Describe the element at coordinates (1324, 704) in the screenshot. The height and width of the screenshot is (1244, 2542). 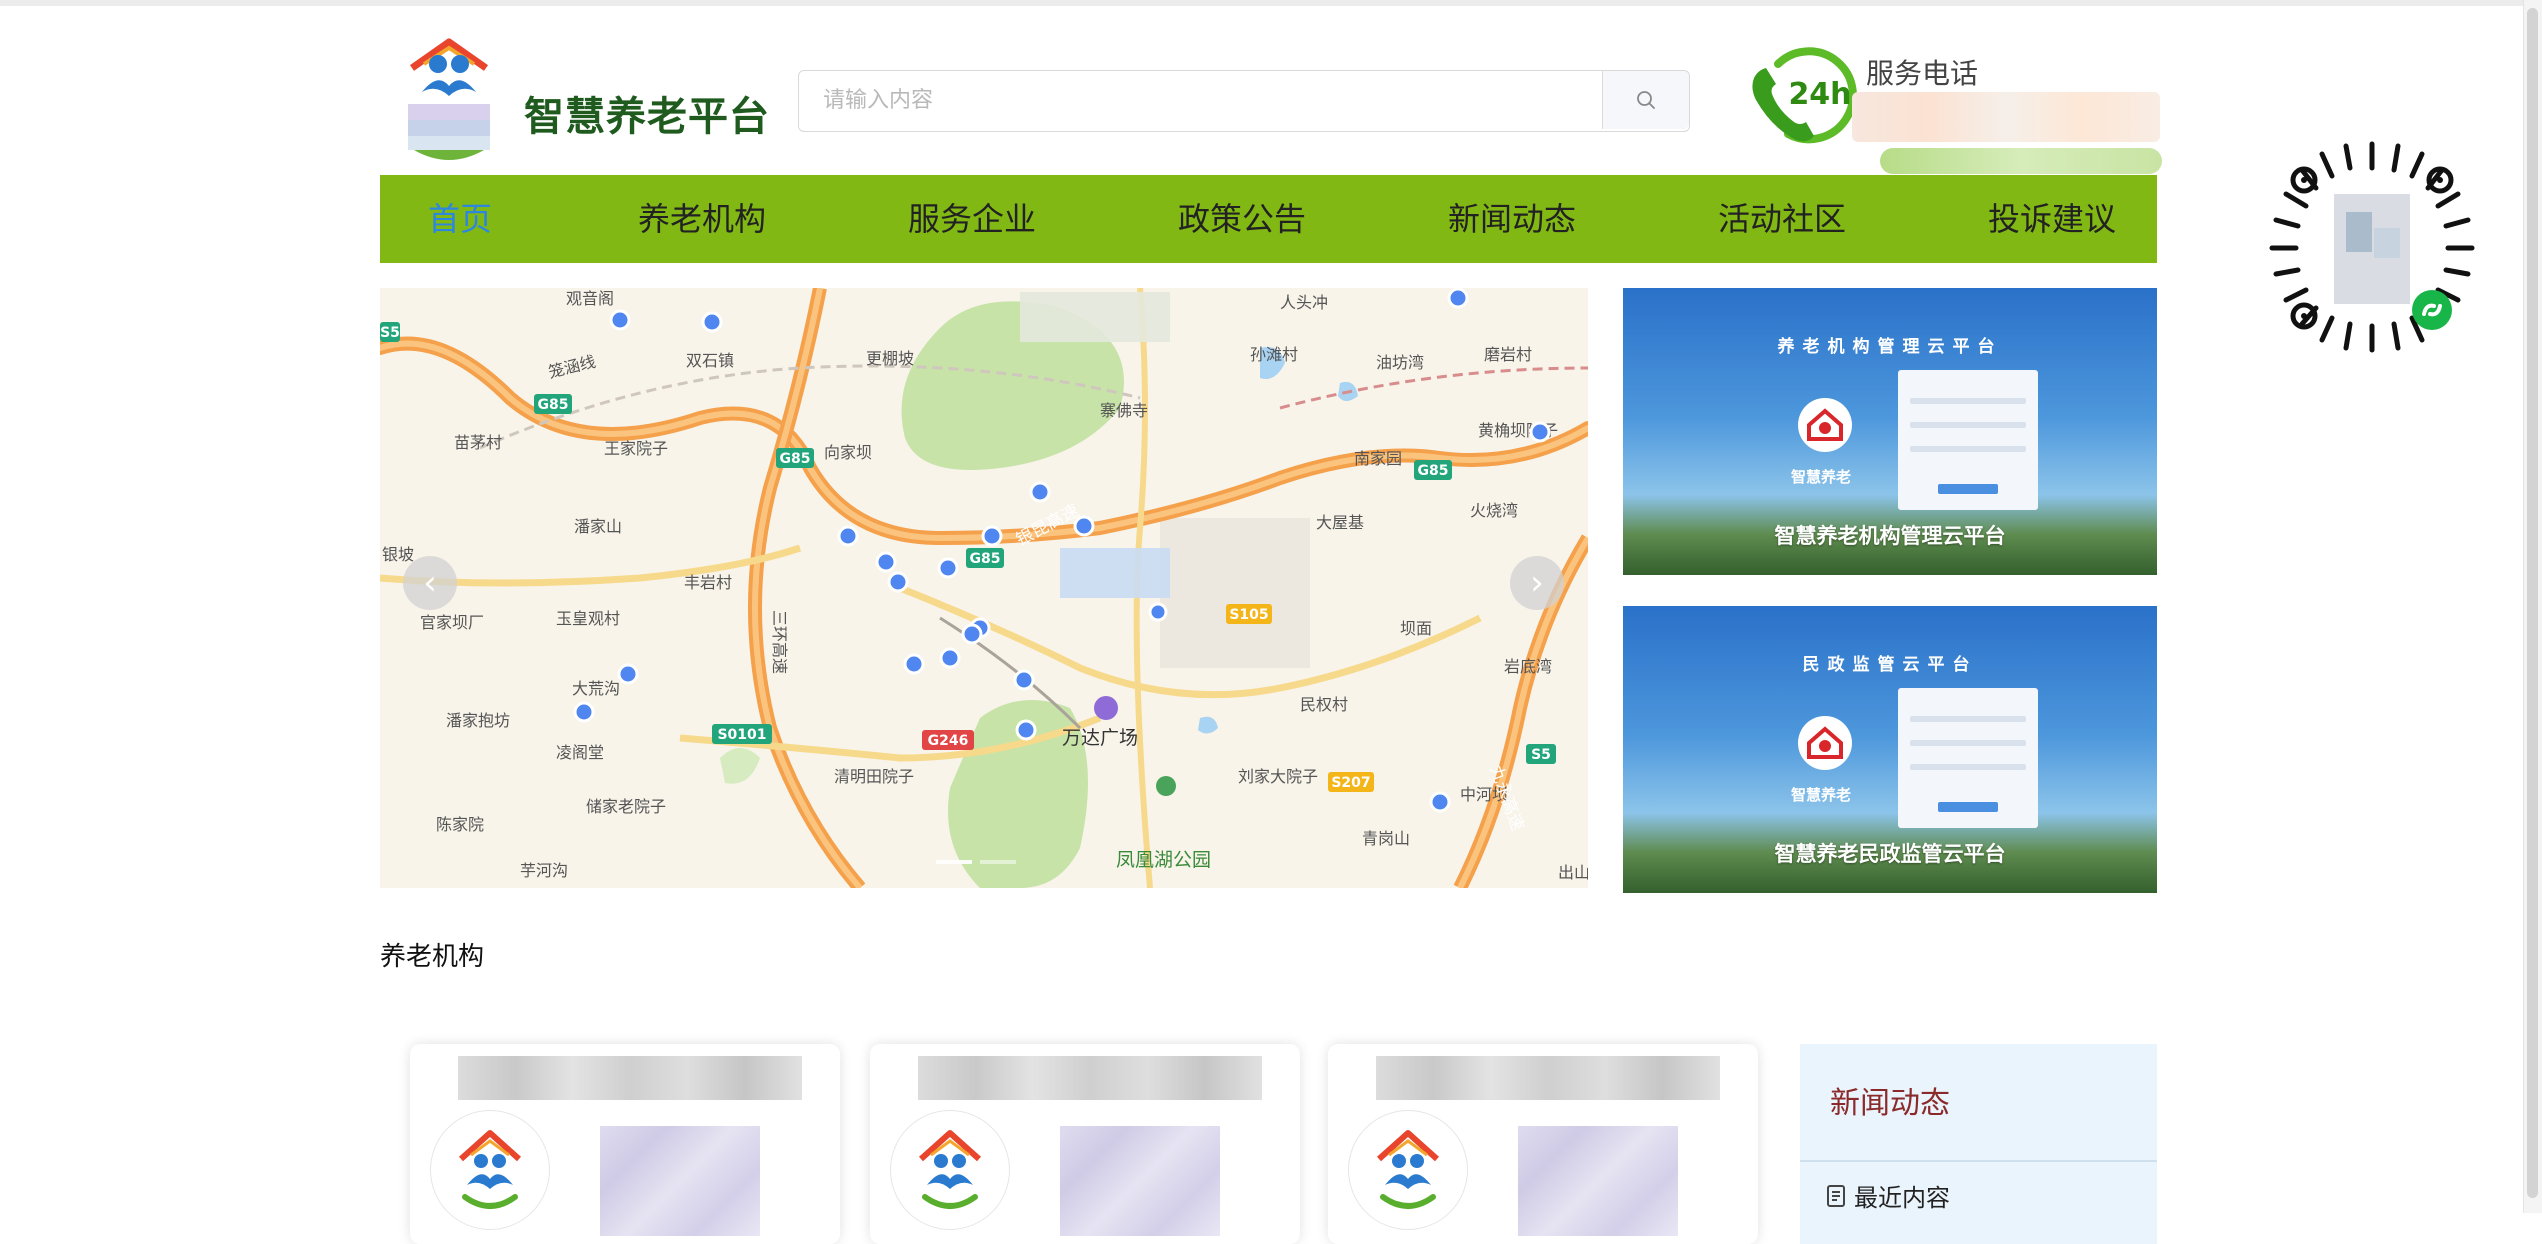
I see `map-label: 民权村` at that location.